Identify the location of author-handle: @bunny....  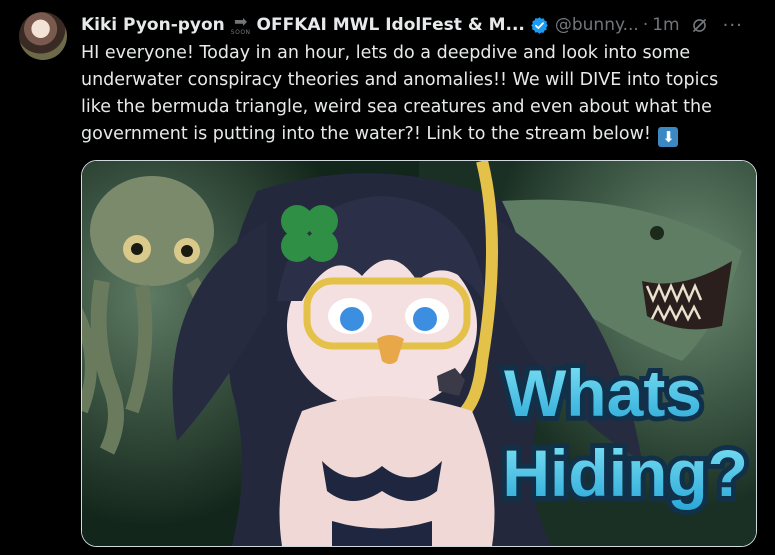
(597, 25).